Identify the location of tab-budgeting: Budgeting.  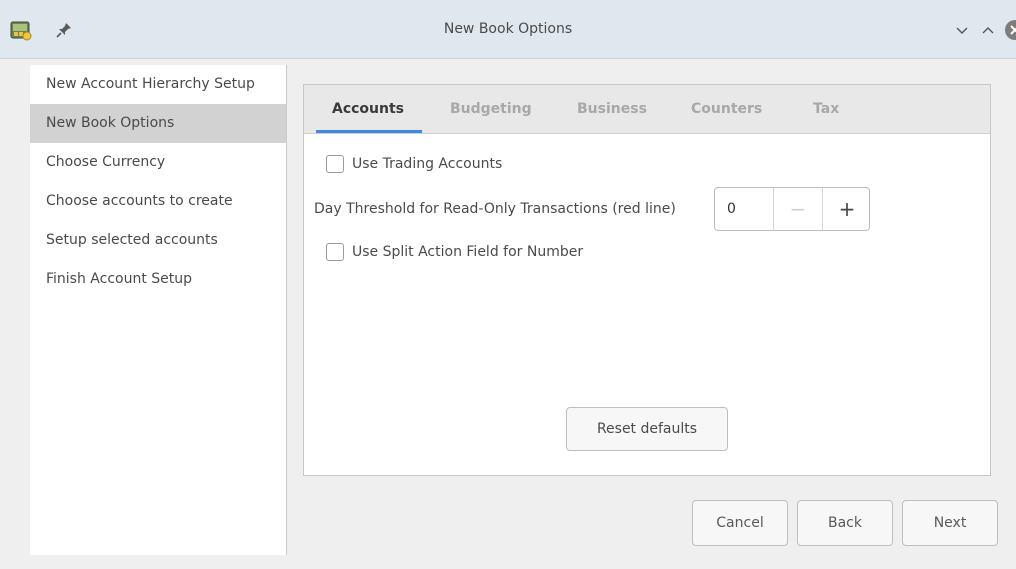
(491, 109).